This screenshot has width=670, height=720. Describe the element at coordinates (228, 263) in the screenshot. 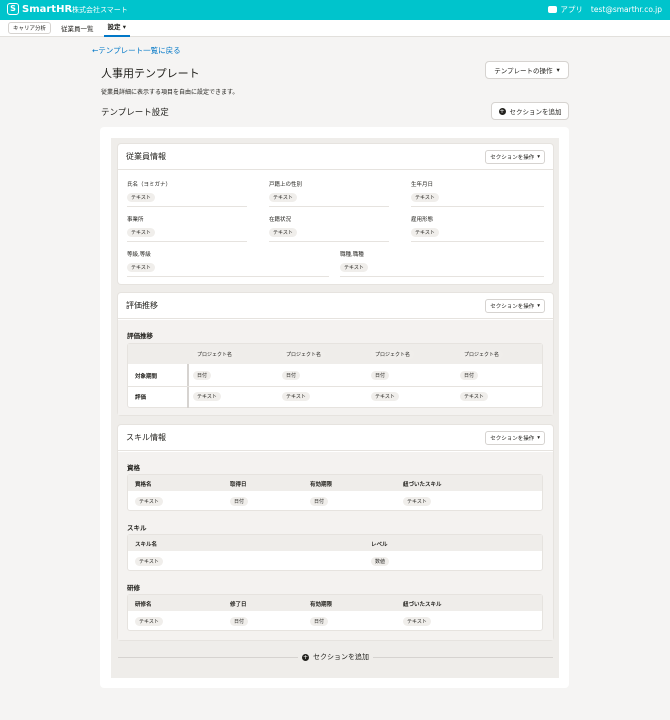

I see `field-grade: 等級,等級 テキスト` at that location.